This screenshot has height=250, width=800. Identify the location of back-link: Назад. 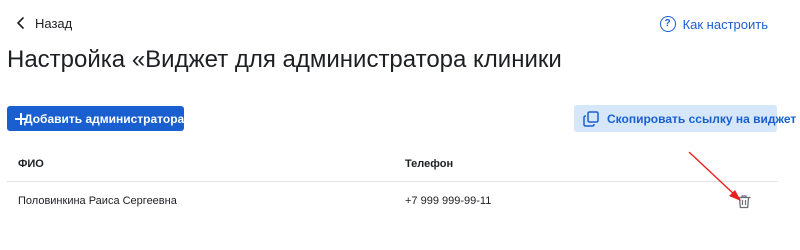
(43, 23).